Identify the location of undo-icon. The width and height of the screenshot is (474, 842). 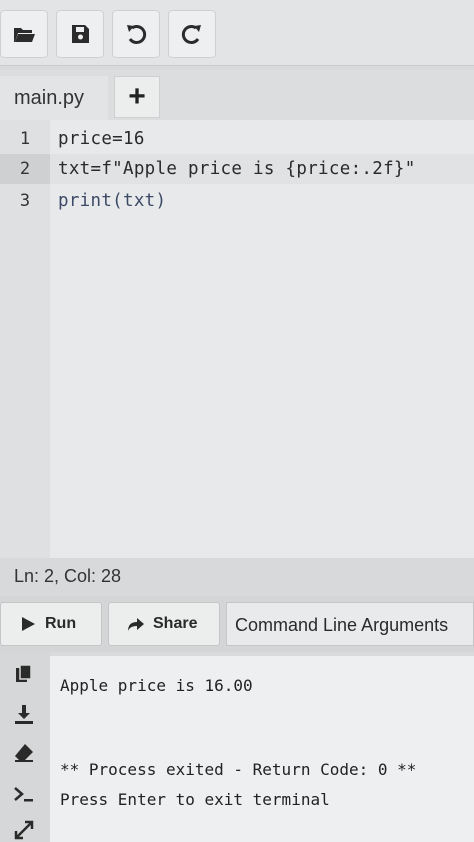
(137, 34).